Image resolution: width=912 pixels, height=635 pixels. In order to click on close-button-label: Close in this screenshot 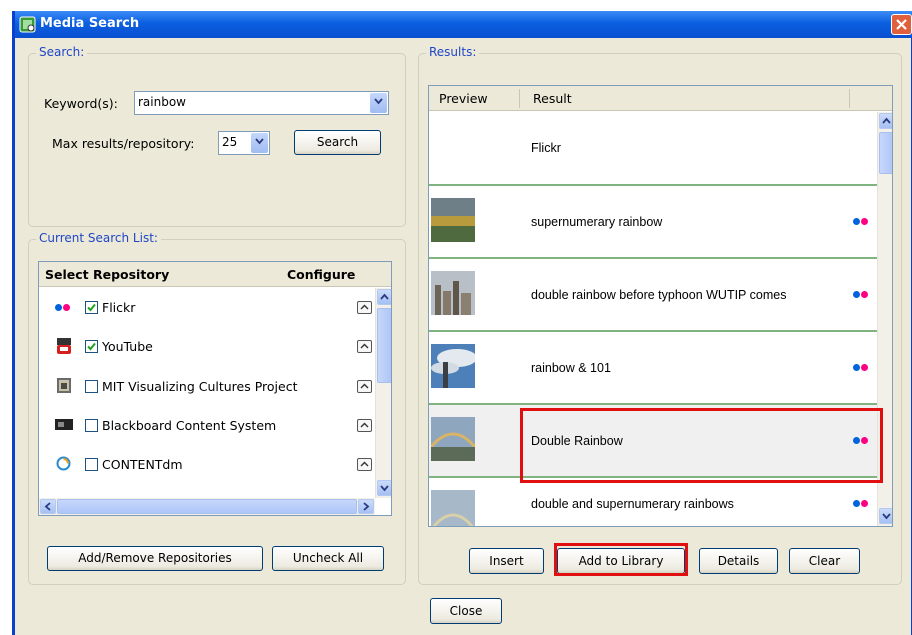, I will do `click(466, 611)`.